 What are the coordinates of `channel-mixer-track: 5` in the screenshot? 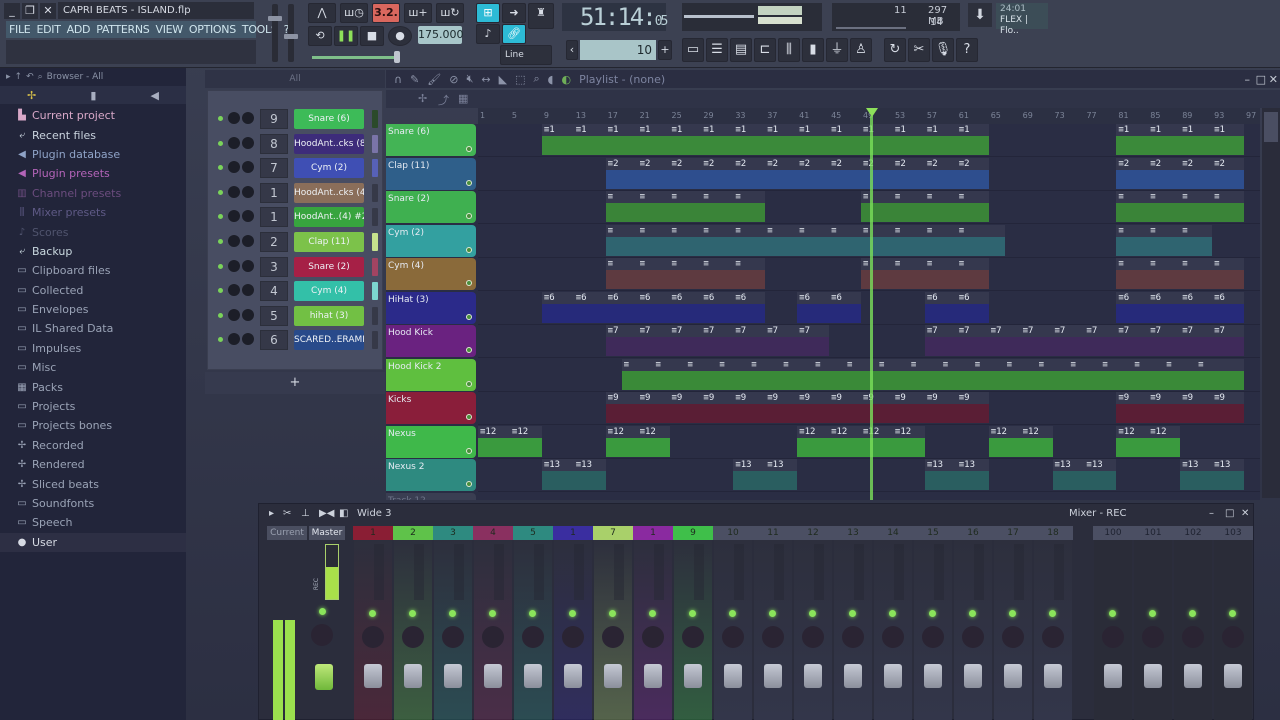 It's located at (274, 315).